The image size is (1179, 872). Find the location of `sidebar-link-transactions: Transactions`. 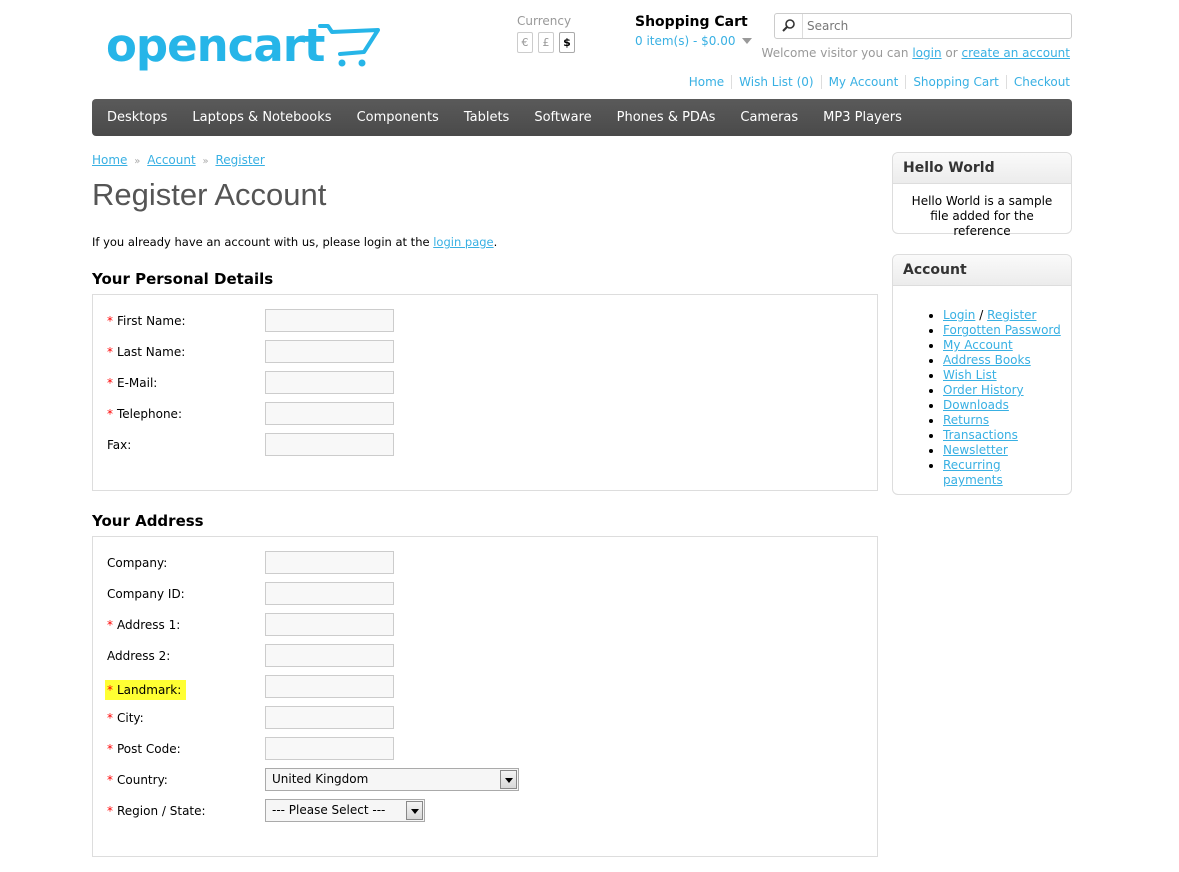

sidebar-link-transactions: Transactions is located at coordinates (980, 435).